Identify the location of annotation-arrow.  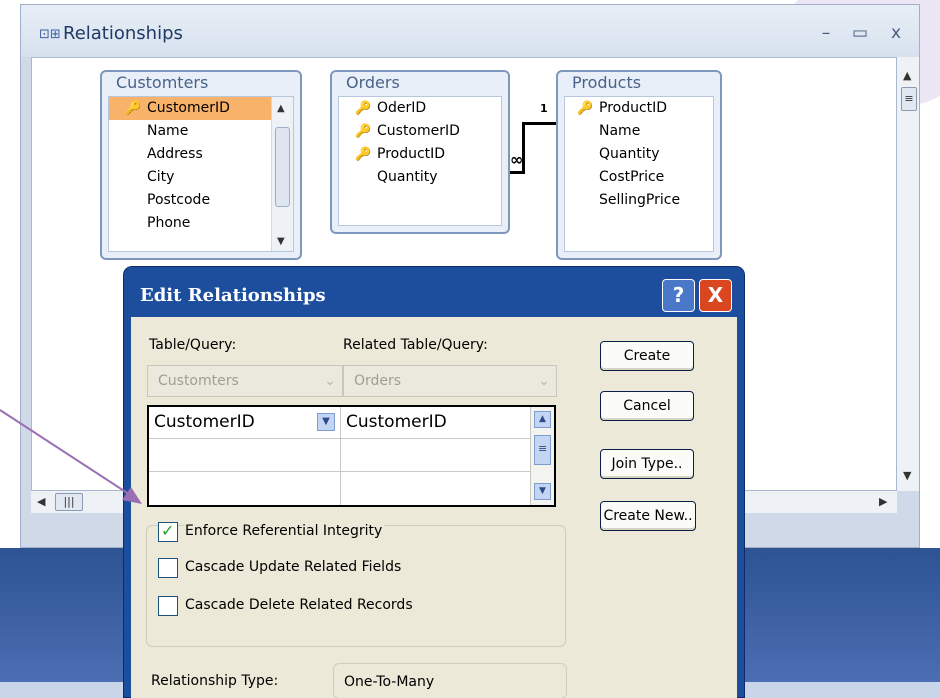
(71, 456).